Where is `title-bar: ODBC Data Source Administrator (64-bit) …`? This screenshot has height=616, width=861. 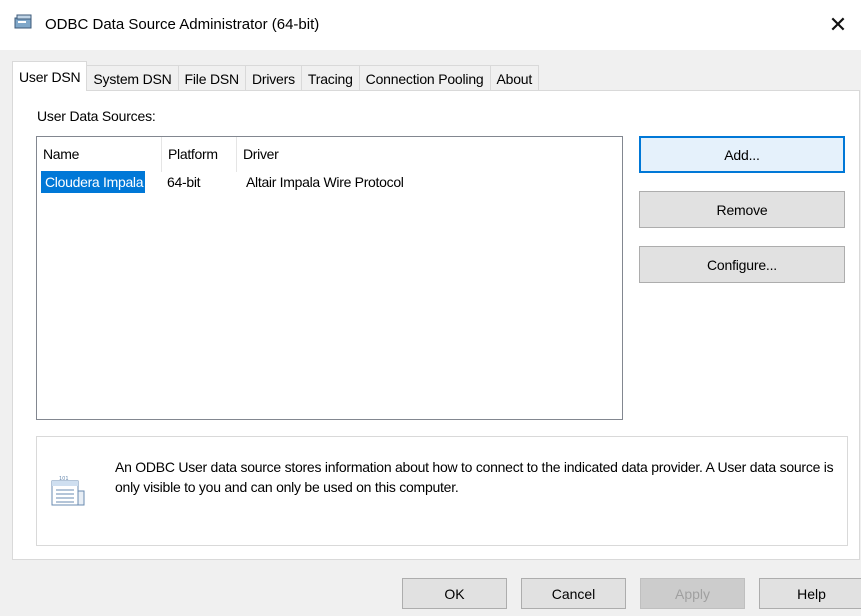 title-bar: ODBC Data Source Administrator (64-bit) … is located at coordinates (430, 25).